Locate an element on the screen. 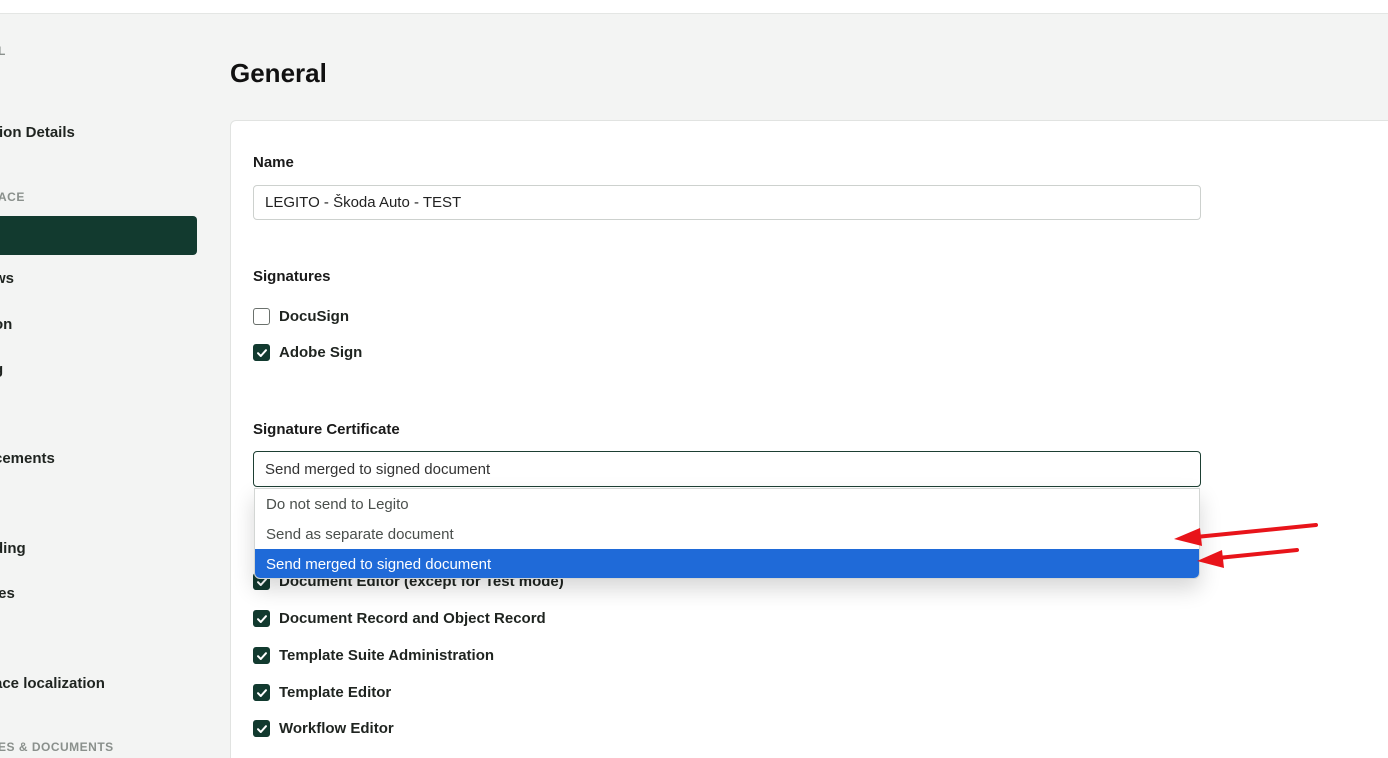 The width and height of the screenshot is (1388, 758). docusign-label: DocuSign is located at coordinates (314, 316).